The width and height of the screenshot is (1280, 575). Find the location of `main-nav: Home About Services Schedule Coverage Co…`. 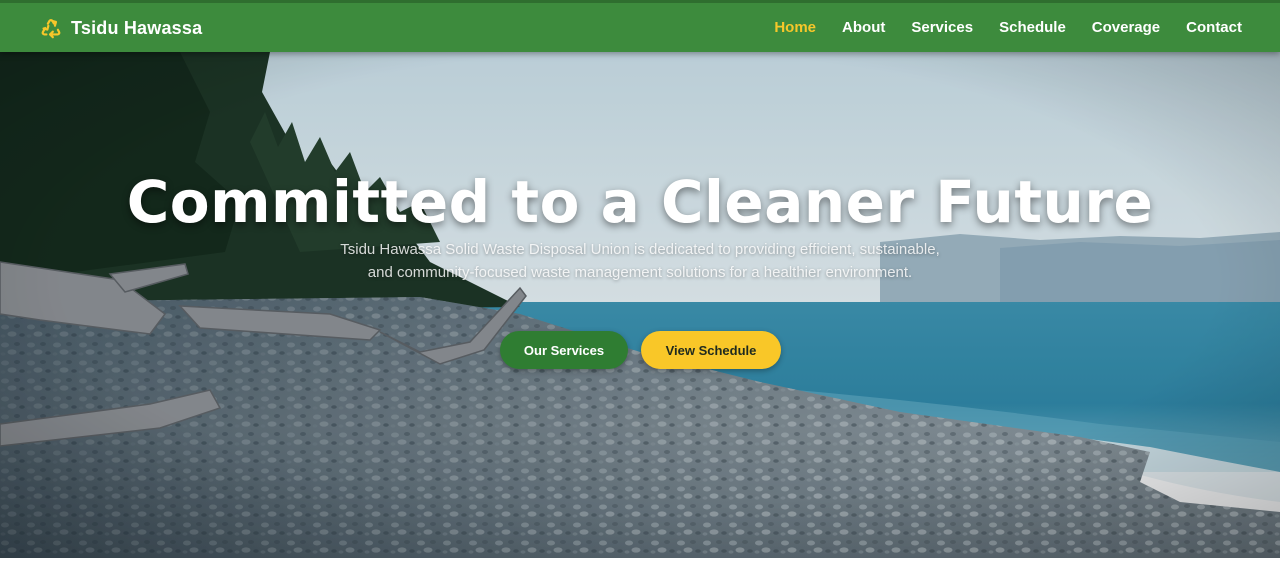

main-nav: Home About Services Schedule Coverage Co… is located at coordinates (1008, 27).